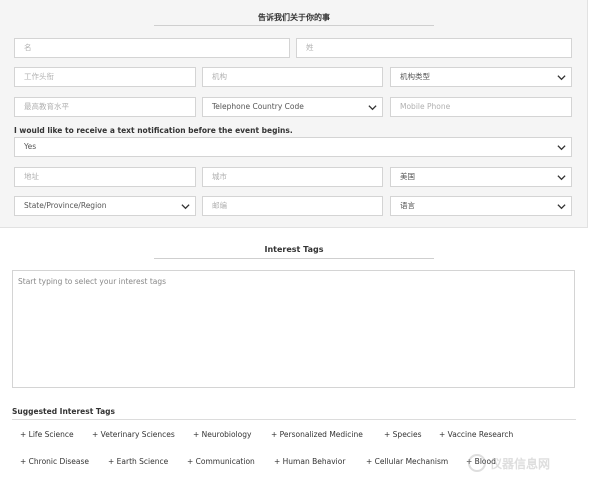 The width and height of the screenshot is (592, 488). I want to click on watermark: 仪器信息网, so click(526, 463).